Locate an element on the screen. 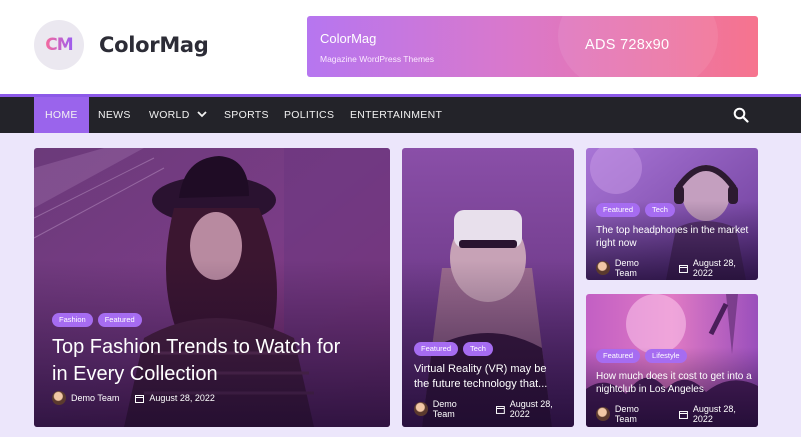 The height and width of the screenshot is (445, 801). chevron-down-icon is located at coordinates (202, 114).